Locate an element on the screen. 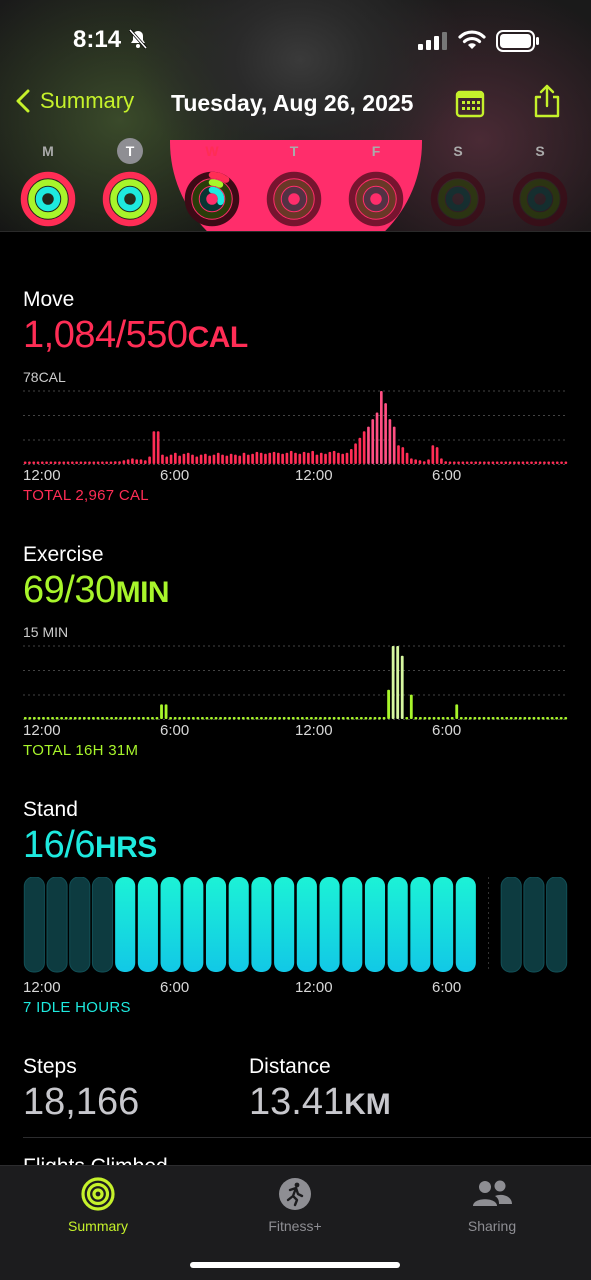 The image size is (591, 1280). tab-summary: Summary is located at coordinates (98, 1205).